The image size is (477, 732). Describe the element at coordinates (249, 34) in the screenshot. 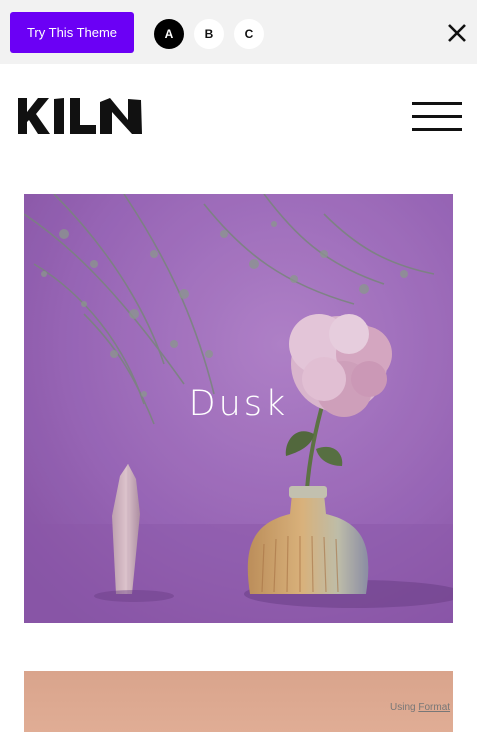

I see `variant-c-button: C` at that location.